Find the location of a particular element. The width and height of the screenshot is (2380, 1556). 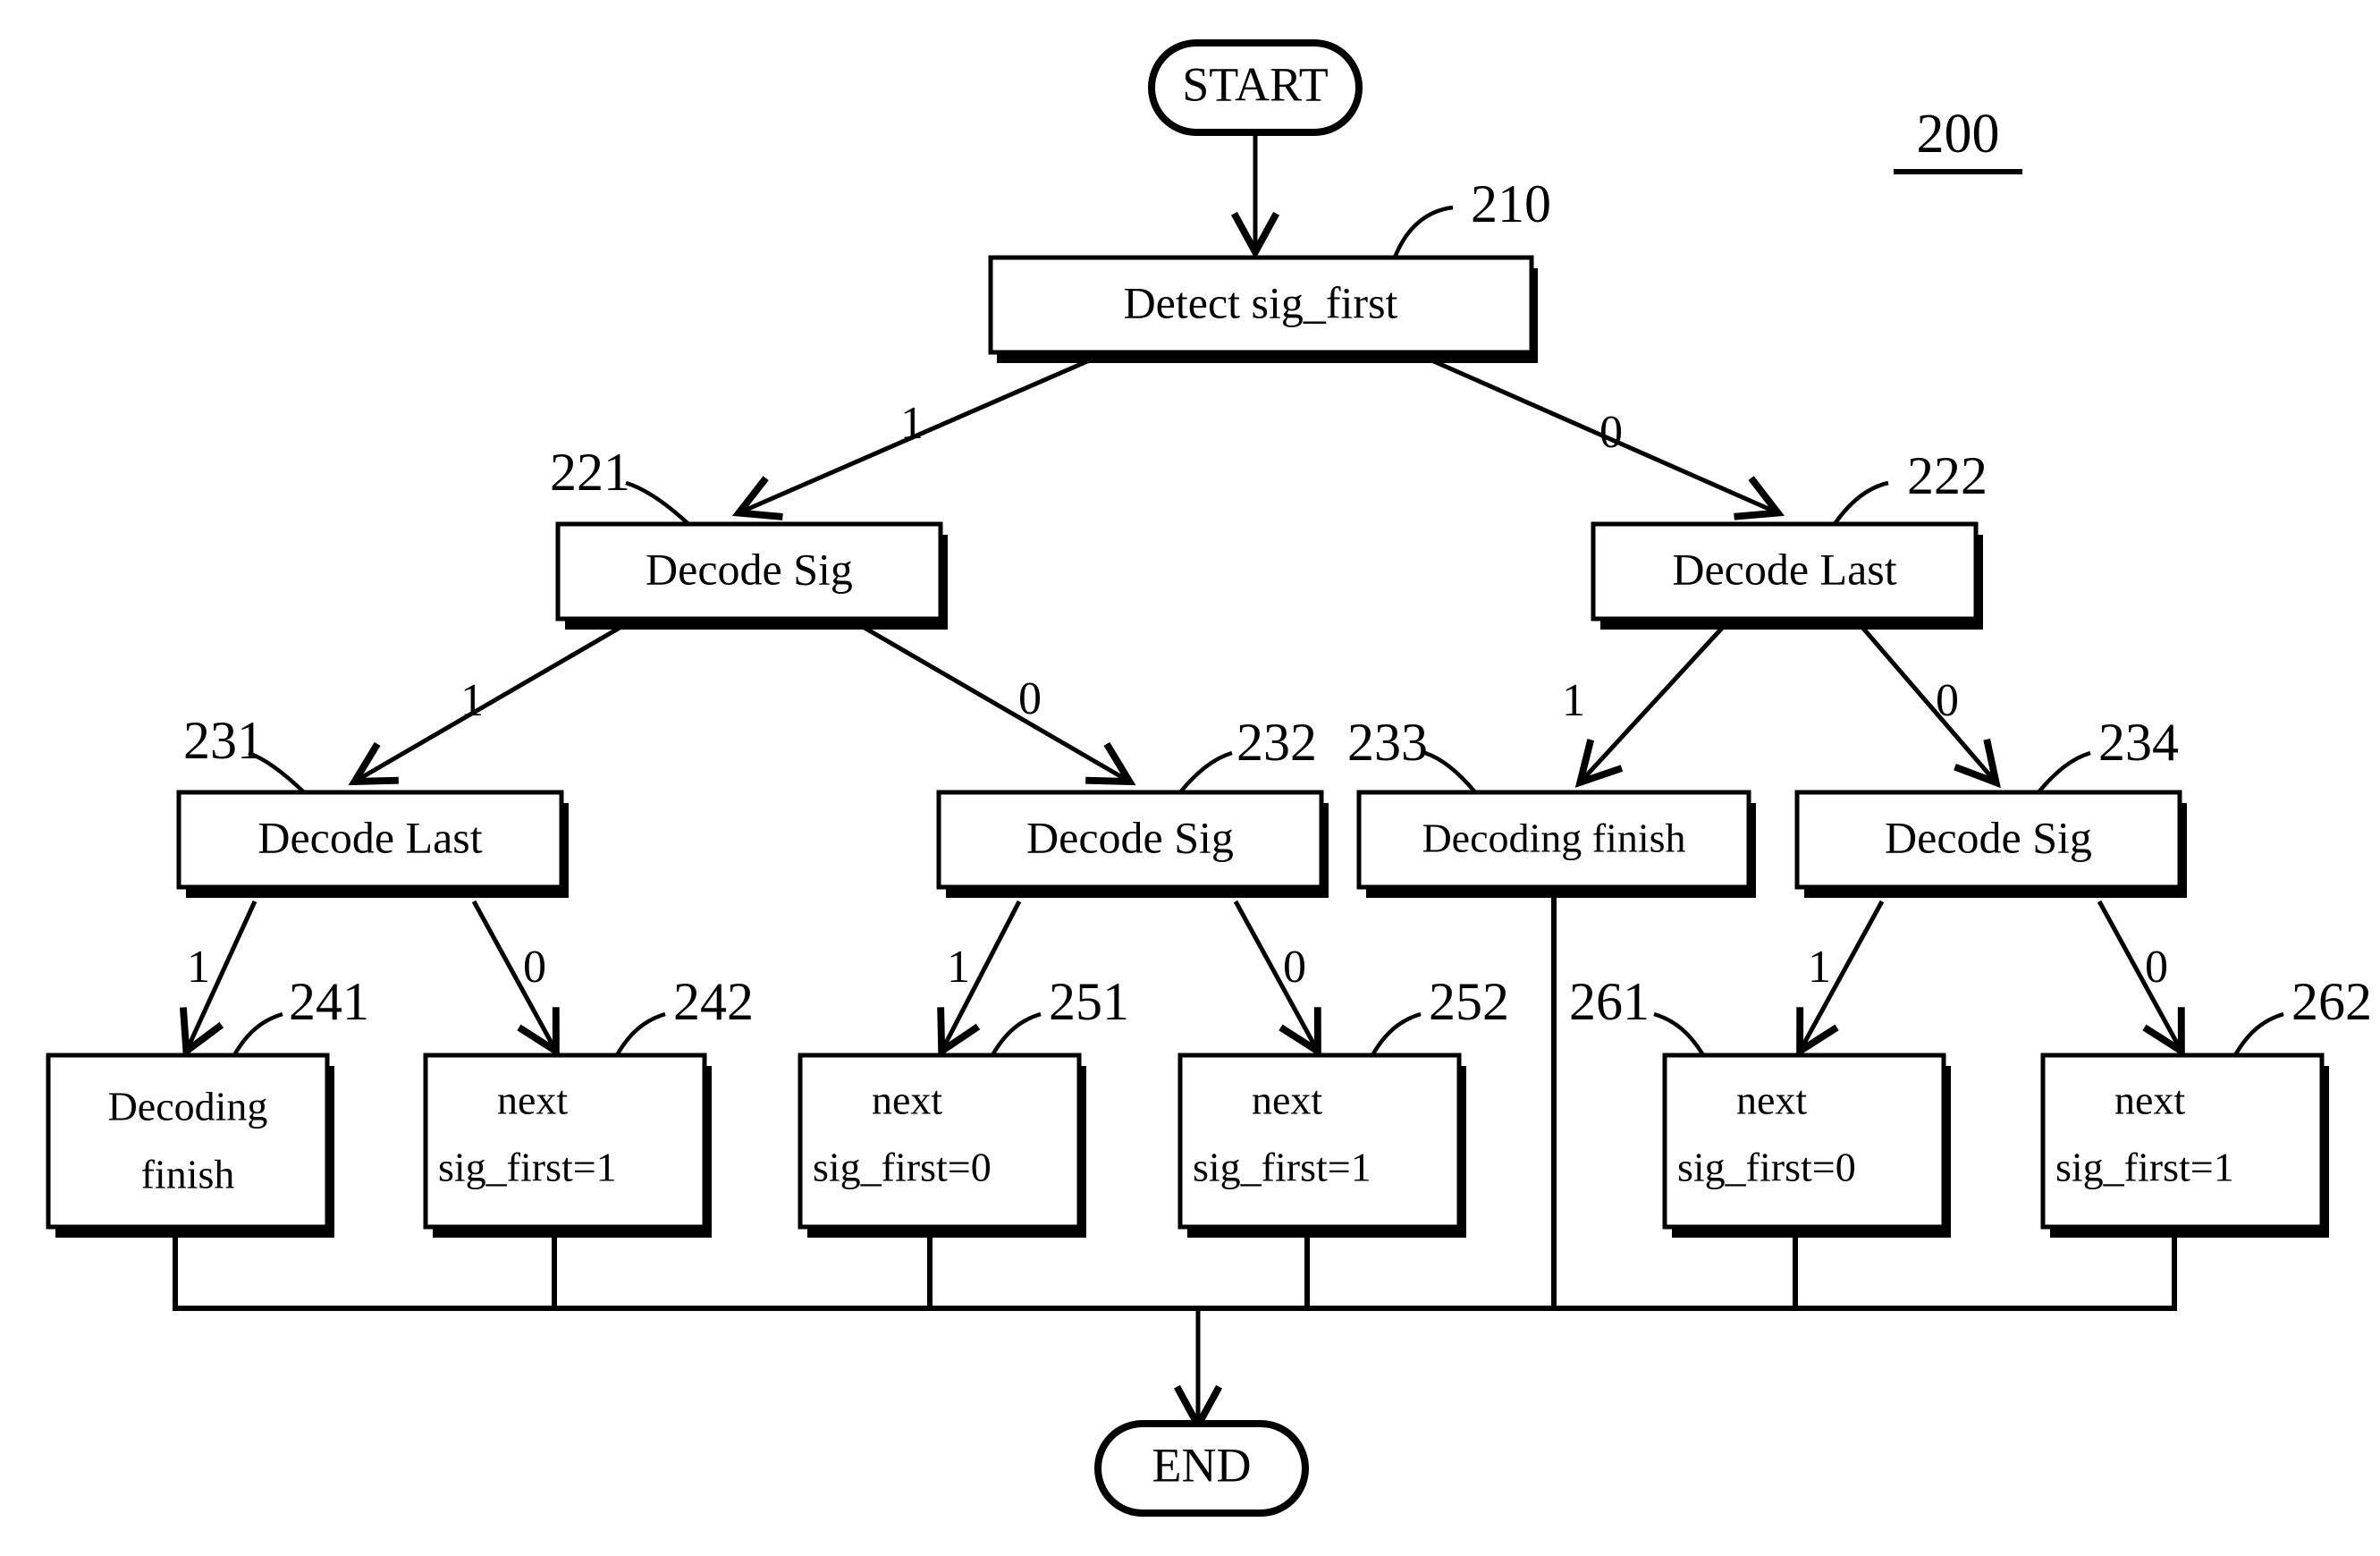

node-252-label-line1: next is located at coordinates (1287, 1100).